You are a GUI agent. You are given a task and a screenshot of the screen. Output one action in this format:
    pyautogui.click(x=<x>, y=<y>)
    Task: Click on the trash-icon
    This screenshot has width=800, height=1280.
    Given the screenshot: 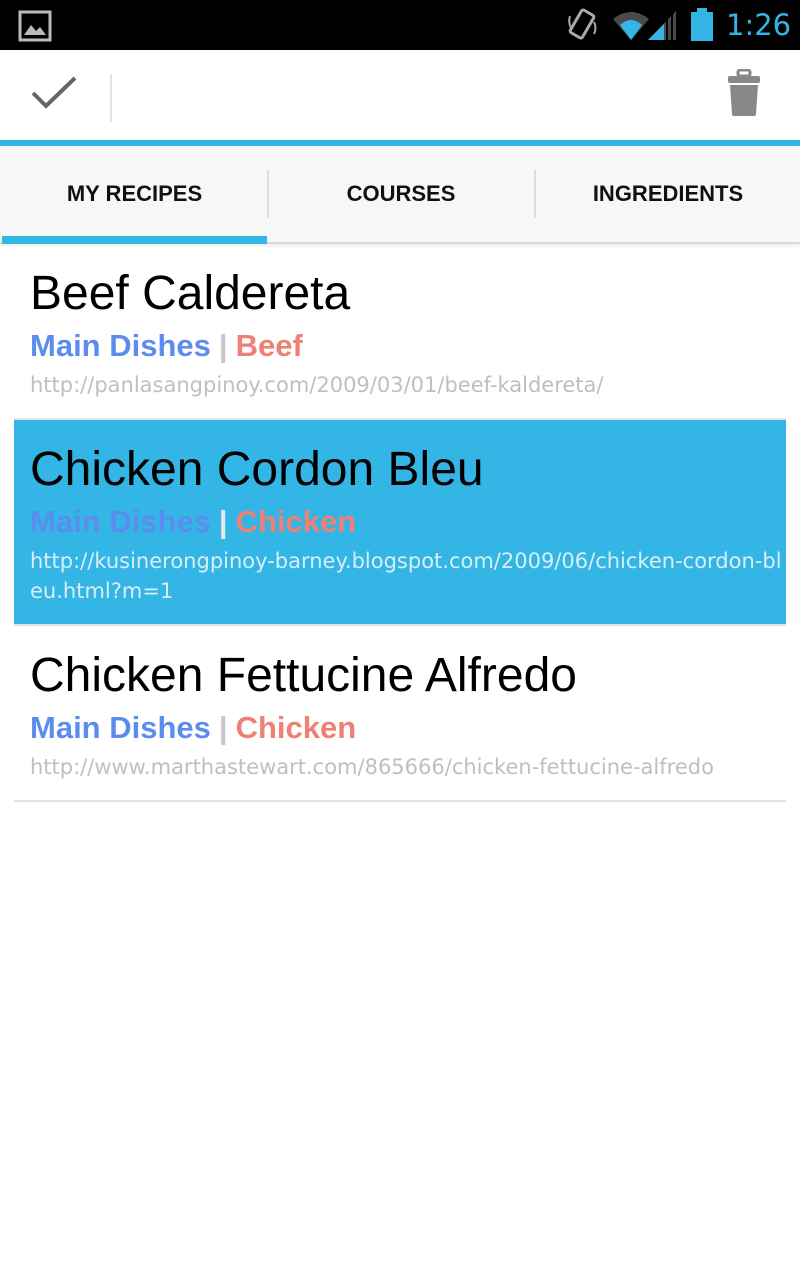 What is the action you would take?
    pyautogui.click(x=744, y=94)
    